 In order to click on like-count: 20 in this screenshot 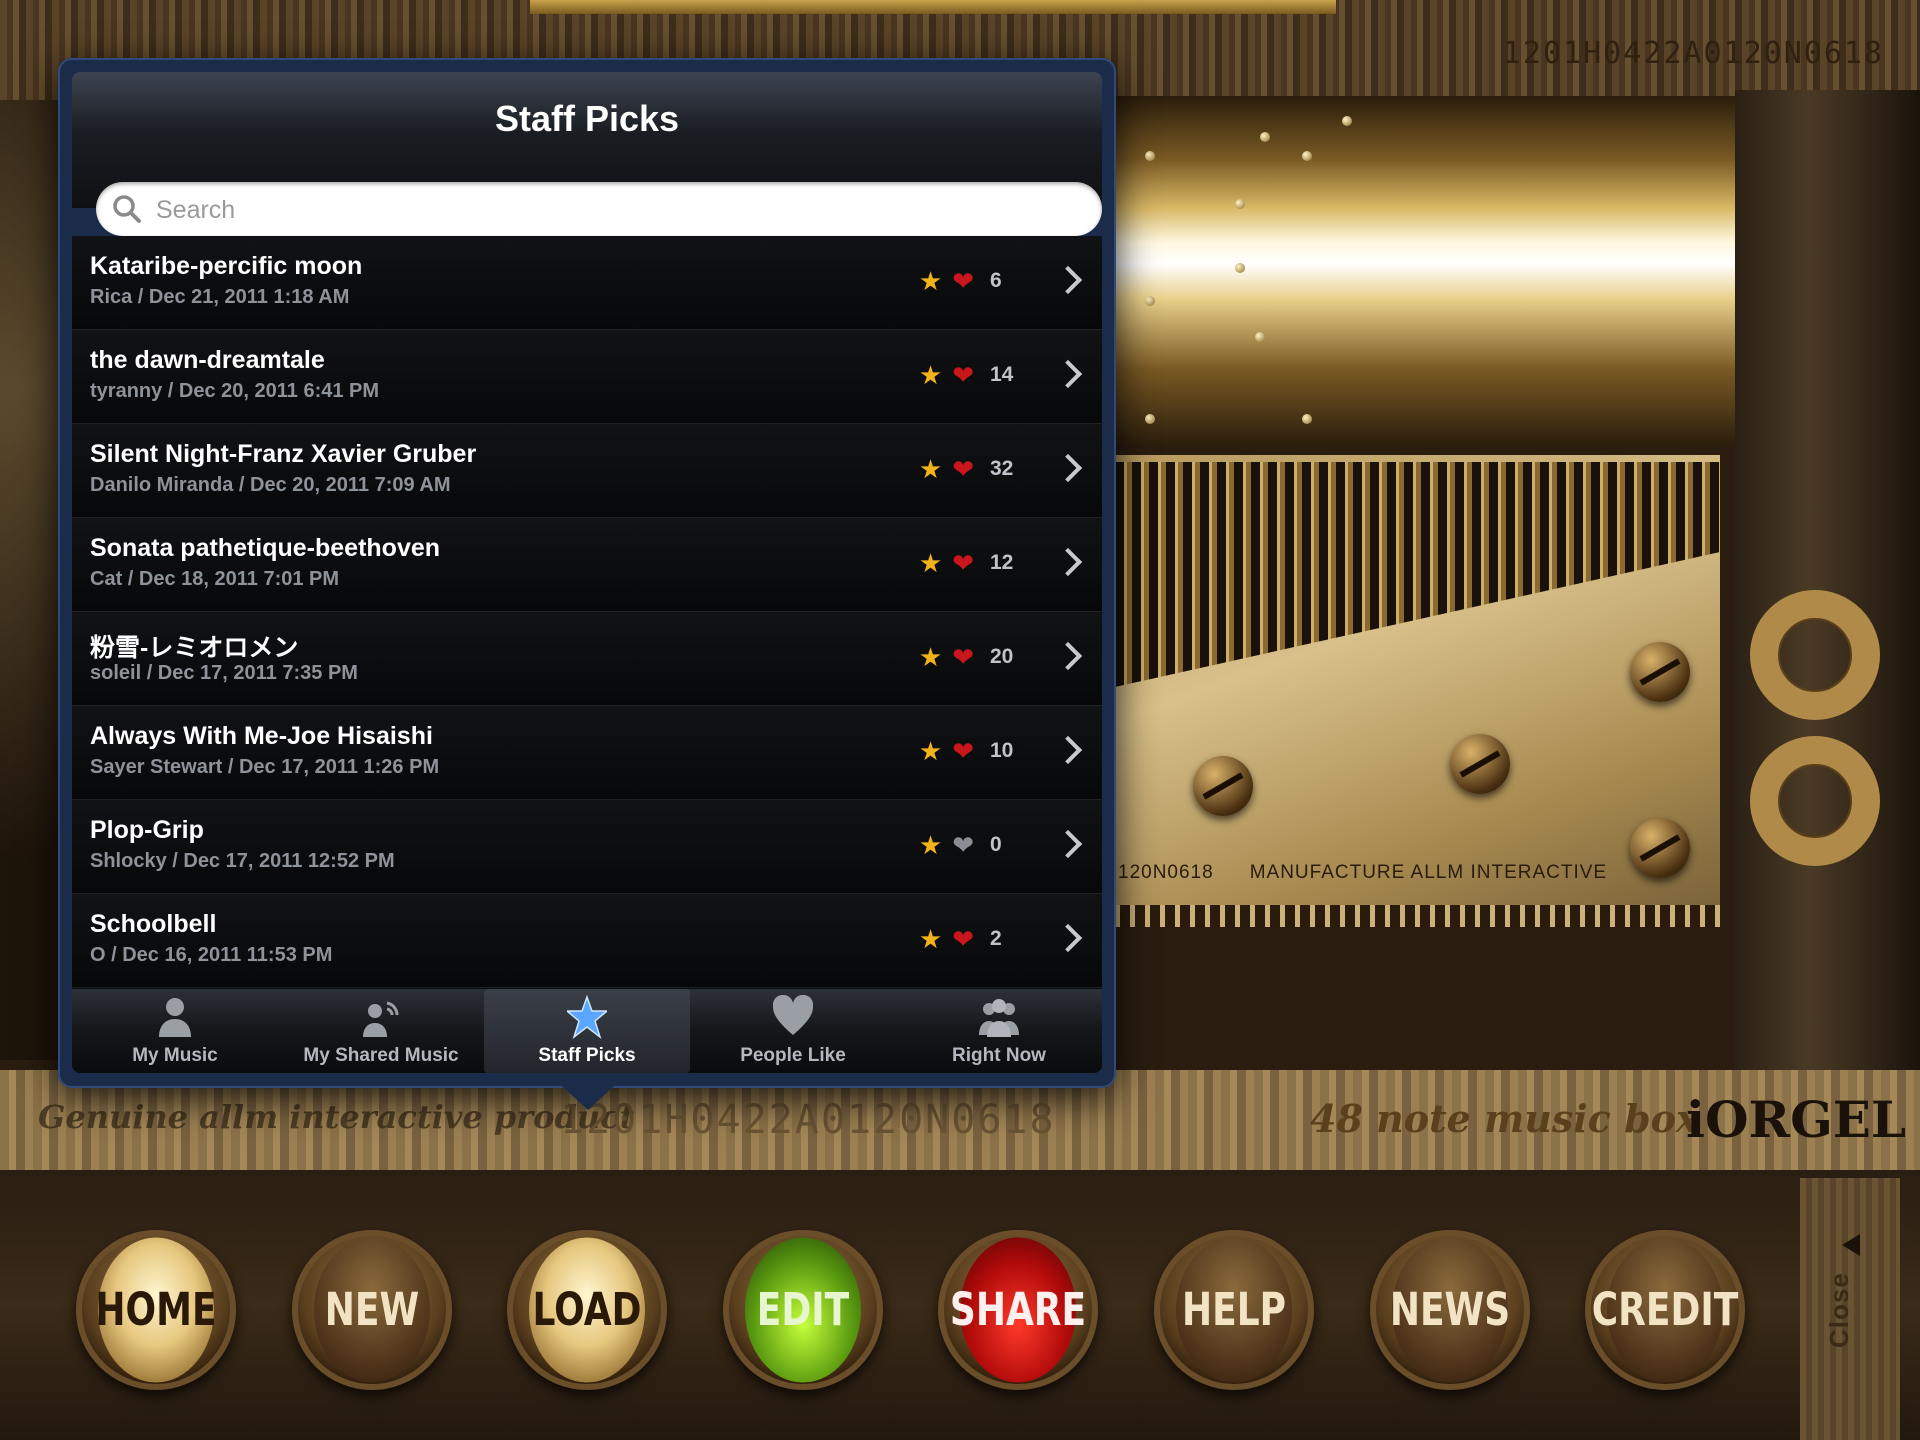, I will do `click(1002, 656)`.